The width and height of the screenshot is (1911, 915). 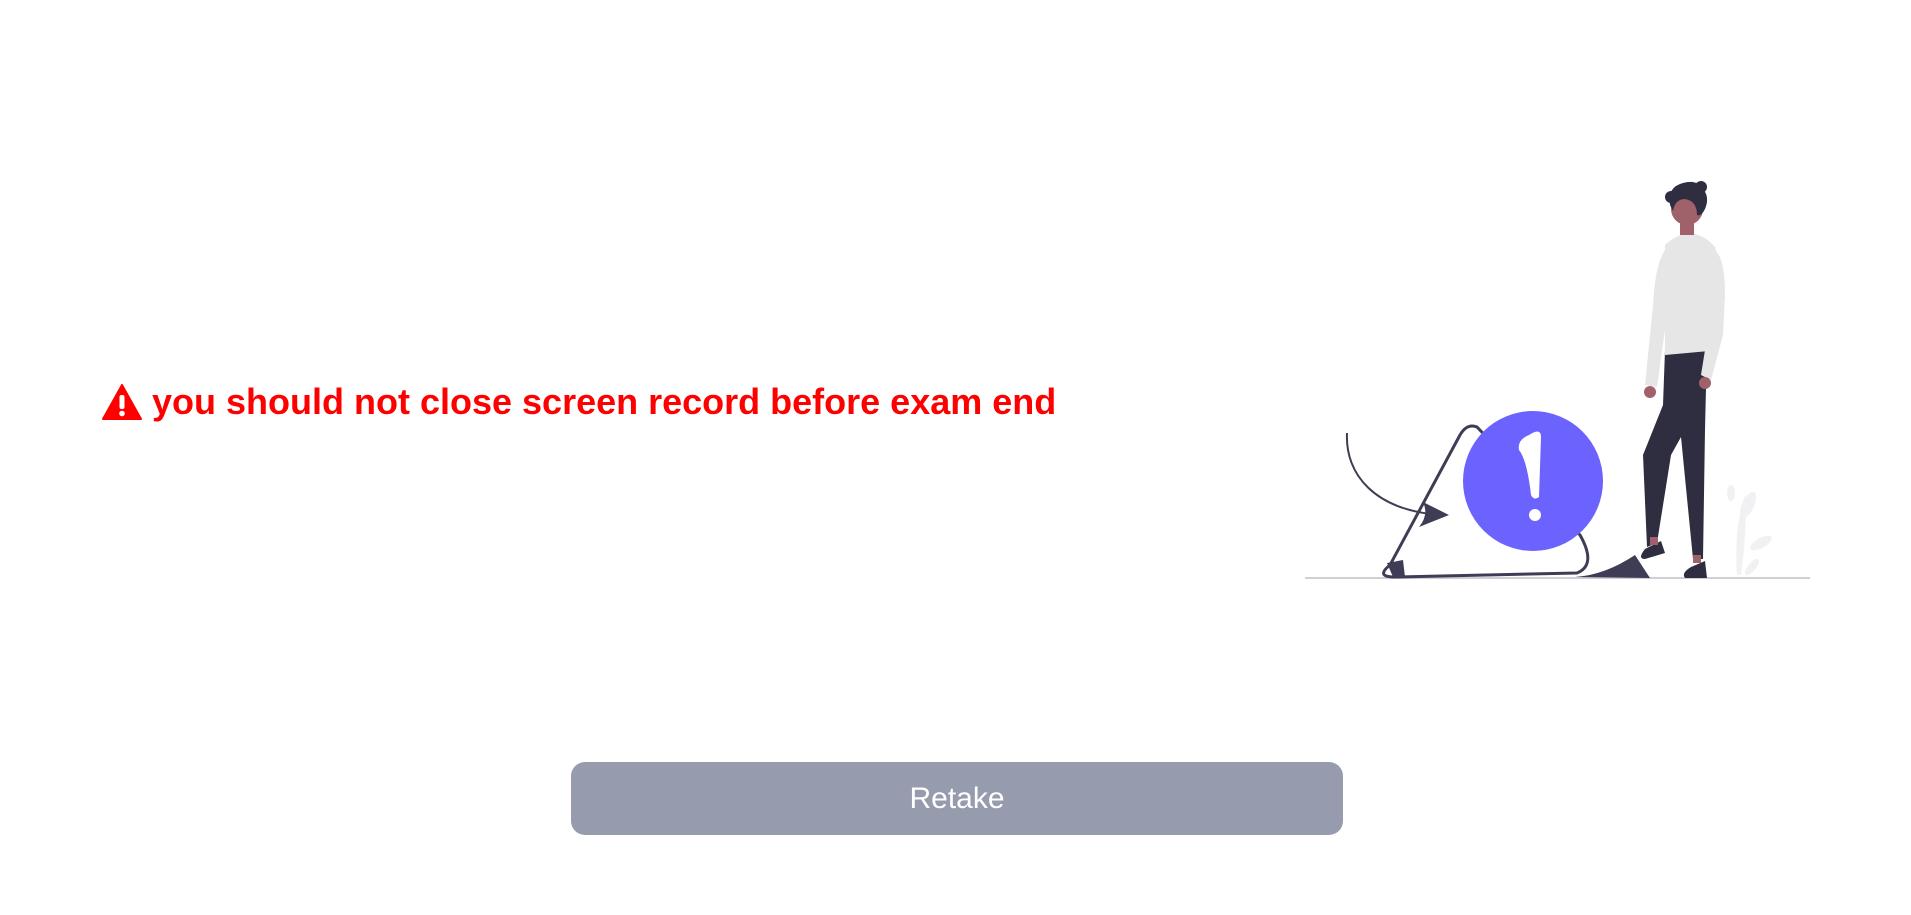 What do you see at coordinates (957, 798) in the screenshot?
I see `retake-button: Retake` at bounding box center [957, 798].